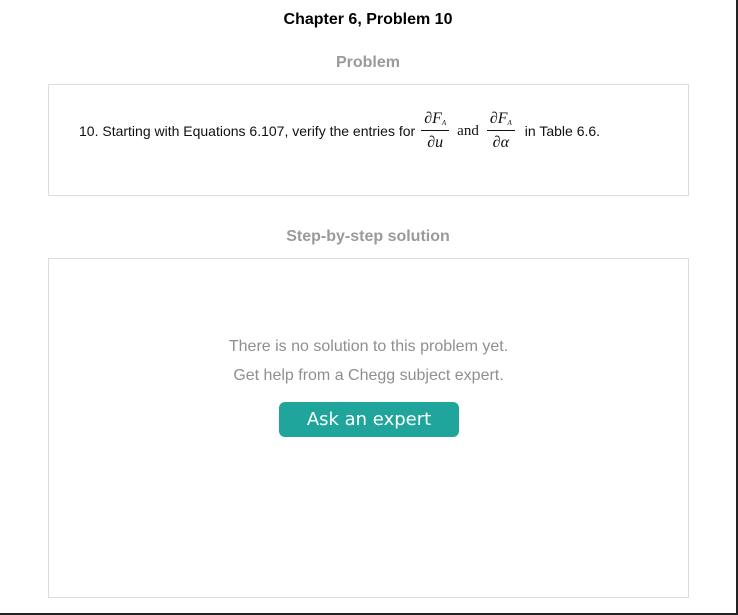  What do you see at coordinates (468, 130) in the screenshot?
I see `conjunction-and: and` at bounding box center [468, 130].